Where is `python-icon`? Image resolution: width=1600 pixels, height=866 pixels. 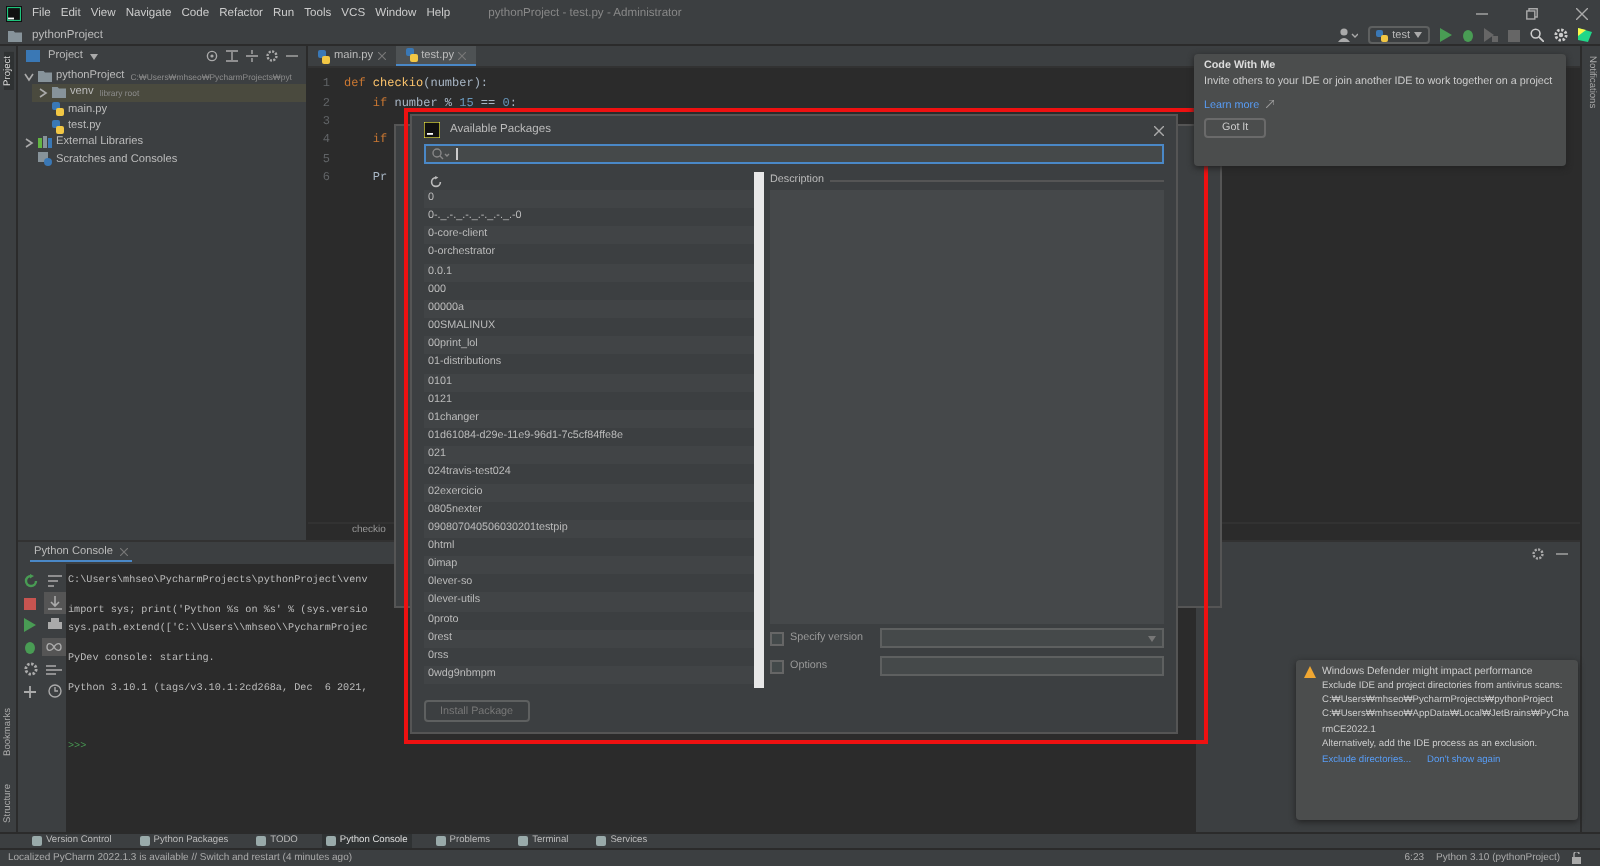
python-icon is located at coordinates (1382, 35).